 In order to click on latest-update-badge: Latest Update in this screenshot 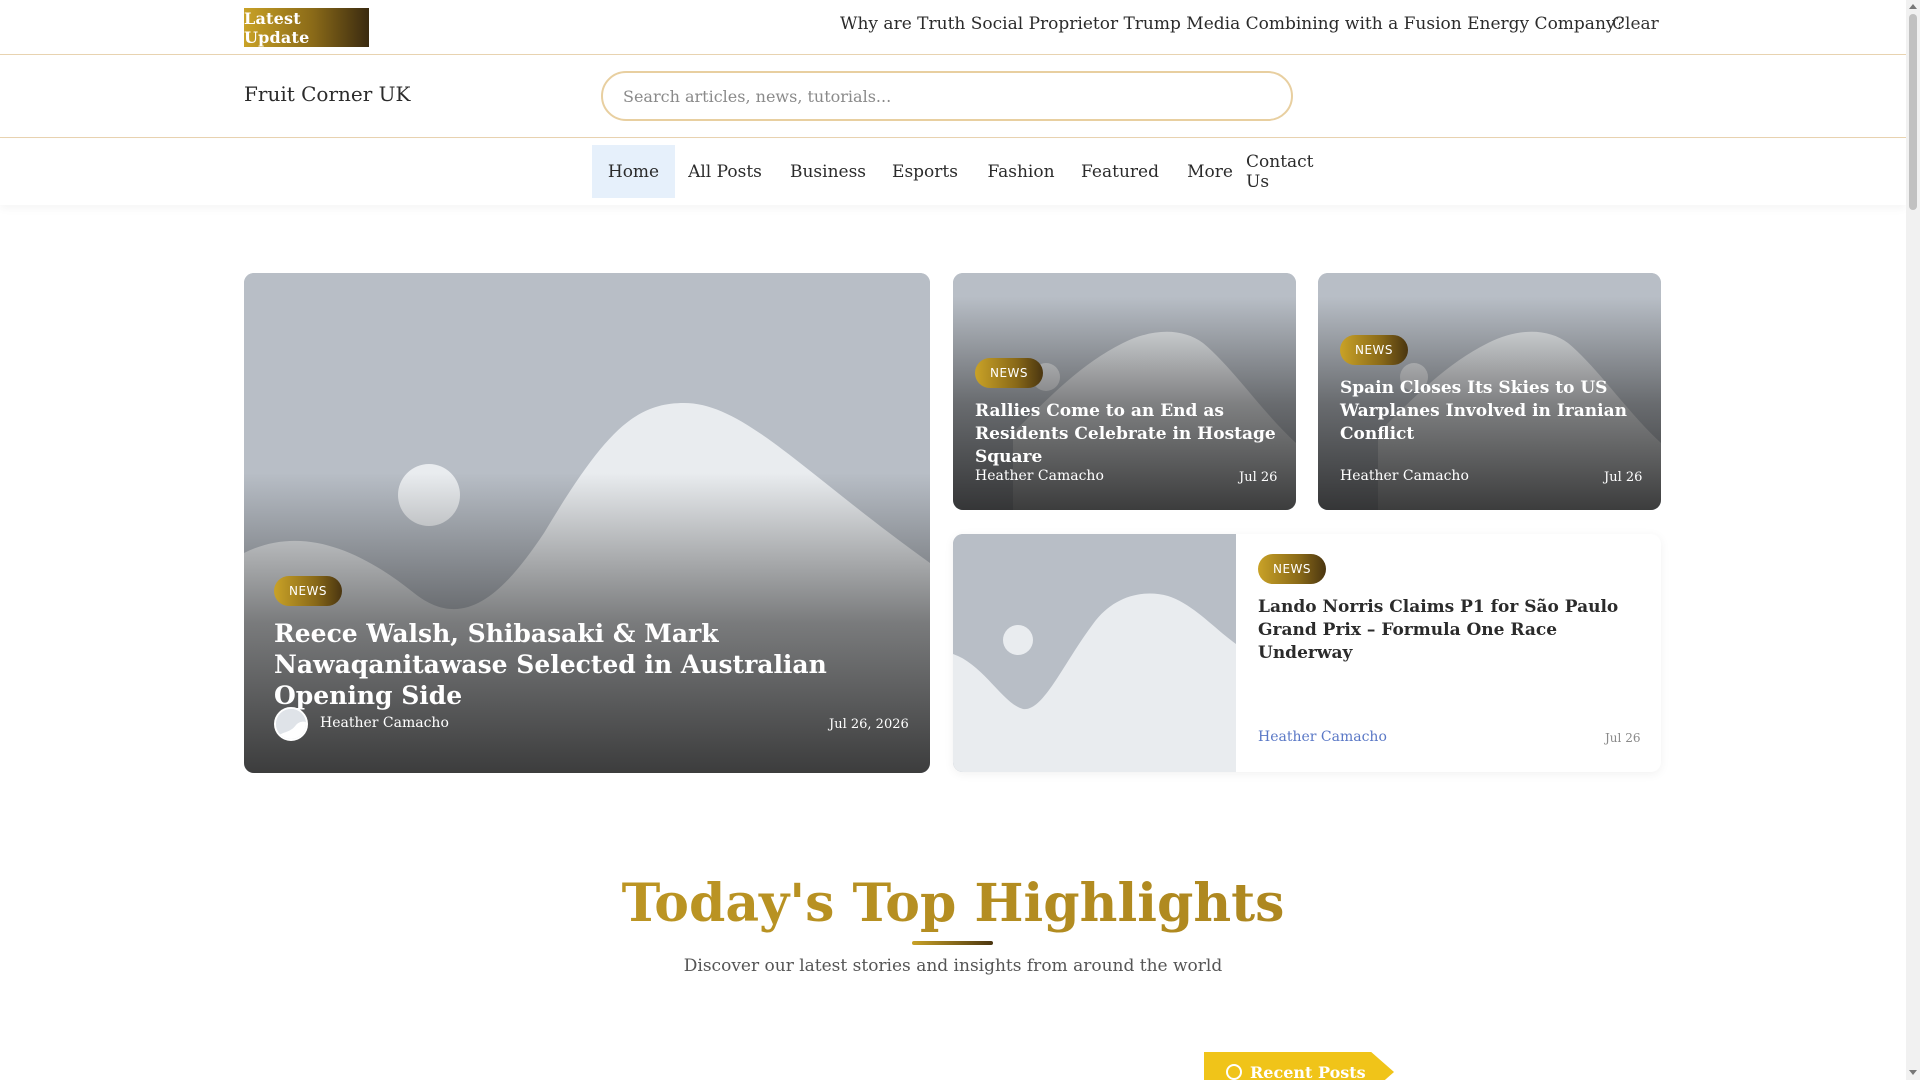, I will do `click(306, 27)`.